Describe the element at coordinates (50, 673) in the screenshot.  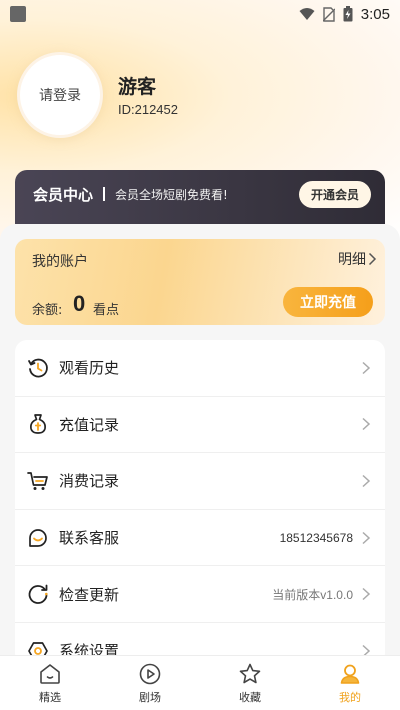
I see `home-icon` at that location.